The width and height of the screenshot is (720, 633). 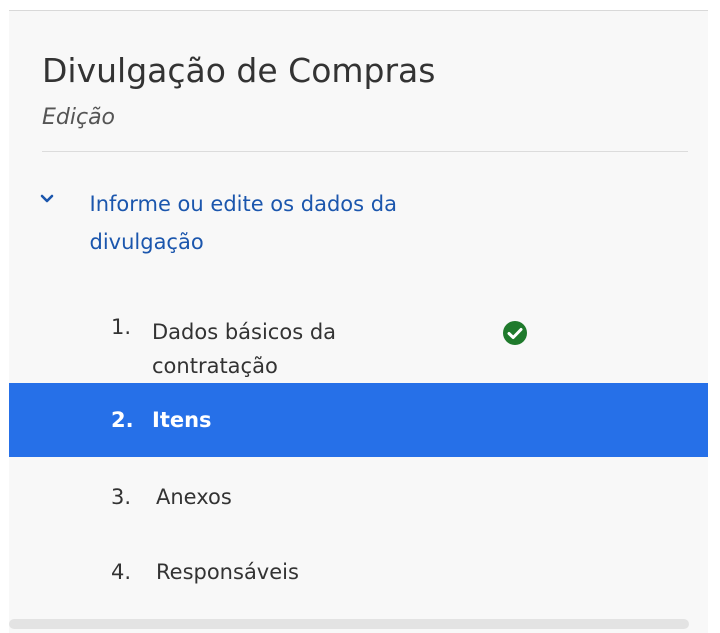 I want to click on page-title: Divulgação de Compras, so click(x=239, y=70).